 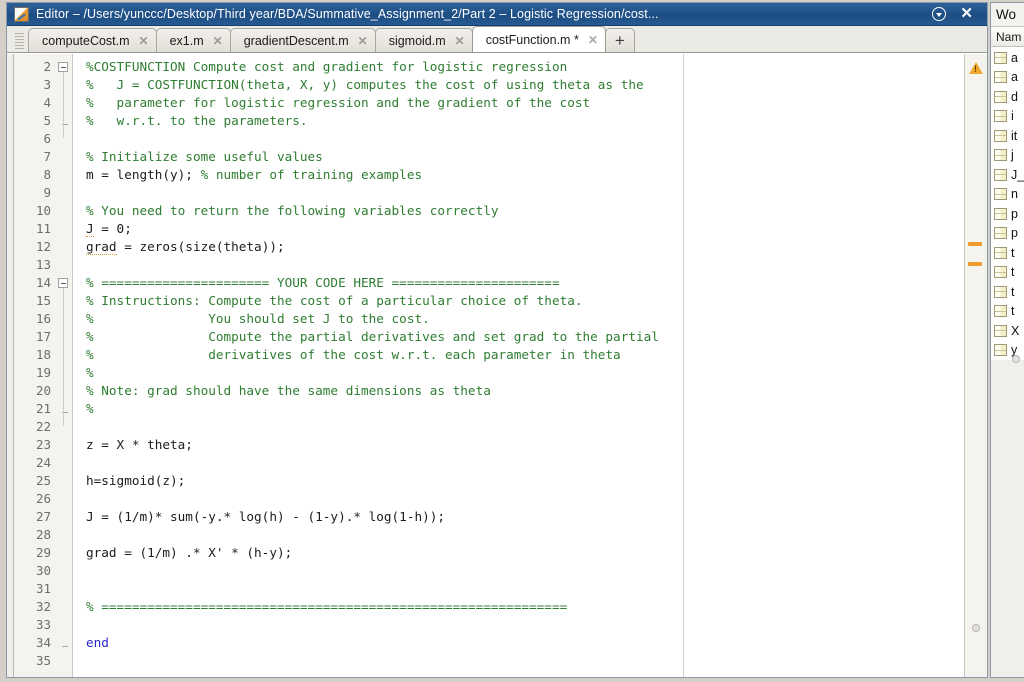 I want to click on code-line: % w.r.t. to the parameters., so click(x=518, y=121).